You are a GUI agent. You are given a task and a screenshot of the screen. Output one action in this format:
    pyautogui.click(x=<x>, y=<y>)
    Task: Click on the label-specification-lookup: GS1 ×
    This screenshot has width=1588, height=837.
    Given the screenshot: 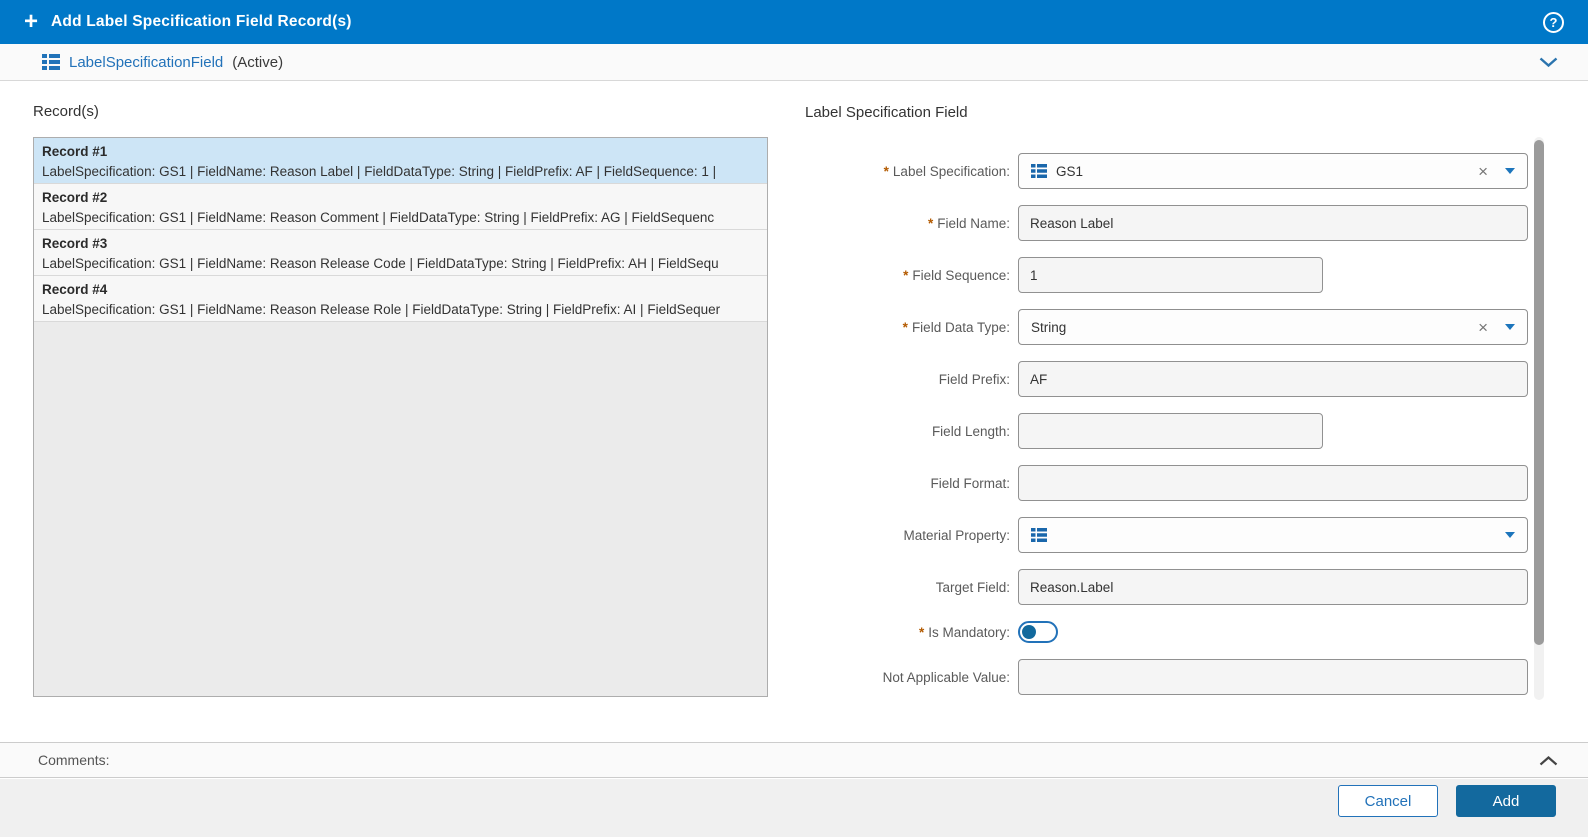 What is the action you would take?
    pyautogui.click(x=1273, y=171)
    